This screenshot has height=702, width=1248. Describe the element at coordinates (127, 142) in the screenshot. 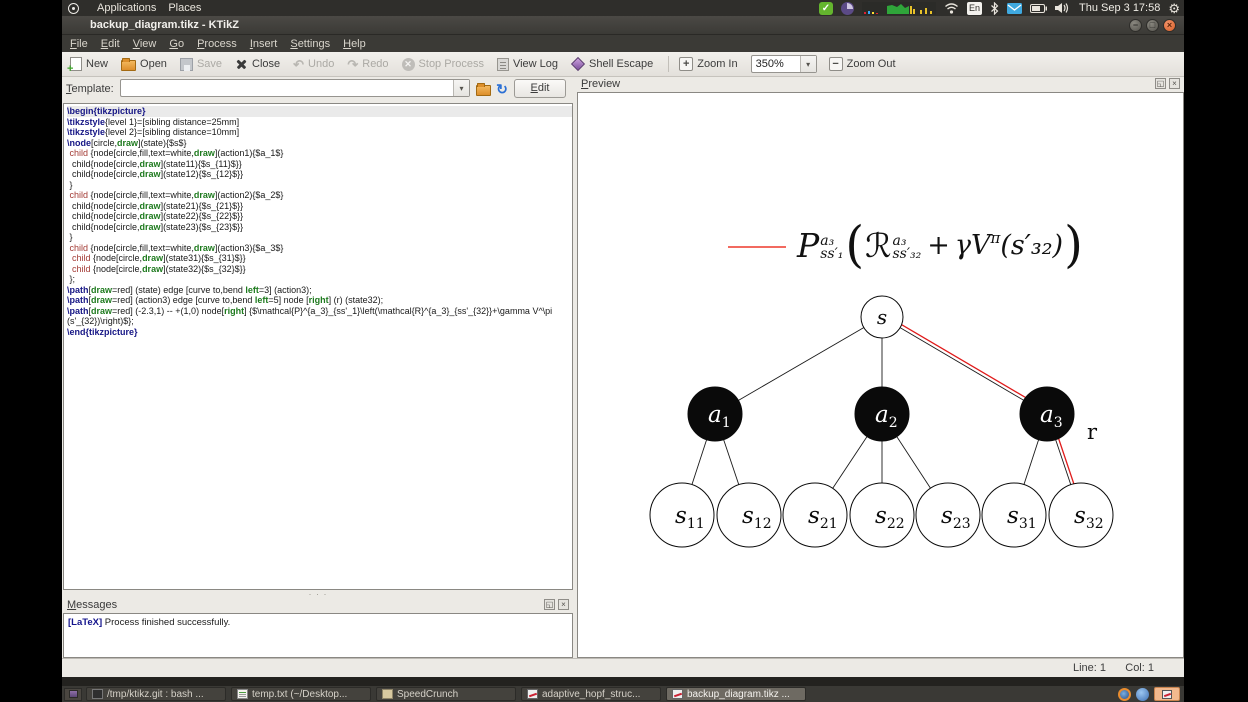

I see `code-line: \node[circle,draw](state){$s$}` at that location.